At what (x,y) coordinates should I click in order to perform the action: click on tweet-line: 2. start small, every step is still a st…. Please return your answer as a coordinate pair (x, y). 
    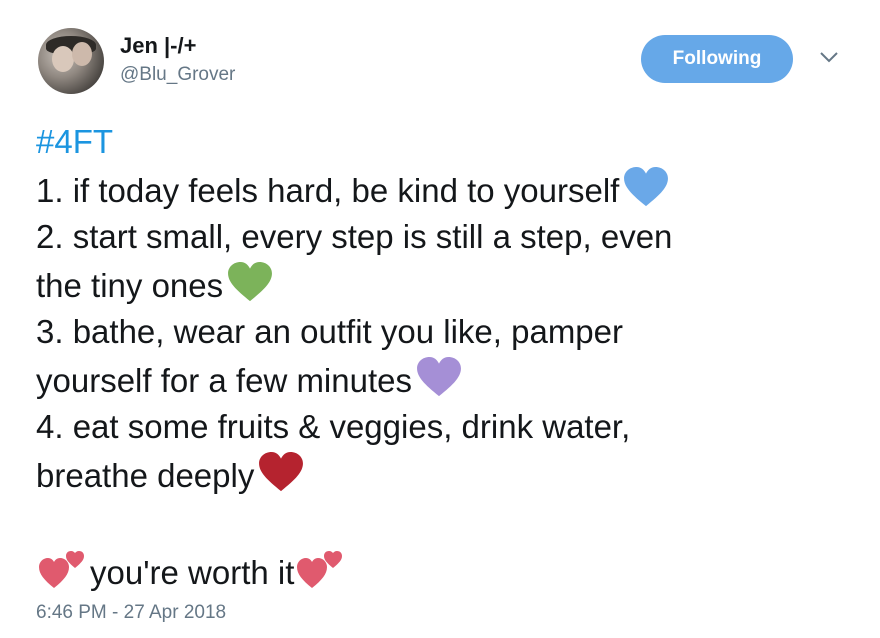
    Looking at the image, I should click on (354, 236).